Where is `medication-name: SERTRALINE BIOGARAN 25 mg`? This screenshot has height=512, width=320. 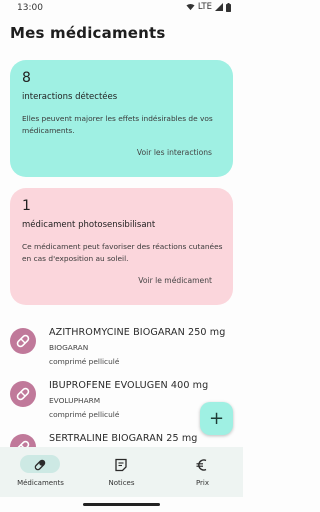 medication-name: SERTRALINE BIOGARAN 25 mg is located at coordinates (123, 438).